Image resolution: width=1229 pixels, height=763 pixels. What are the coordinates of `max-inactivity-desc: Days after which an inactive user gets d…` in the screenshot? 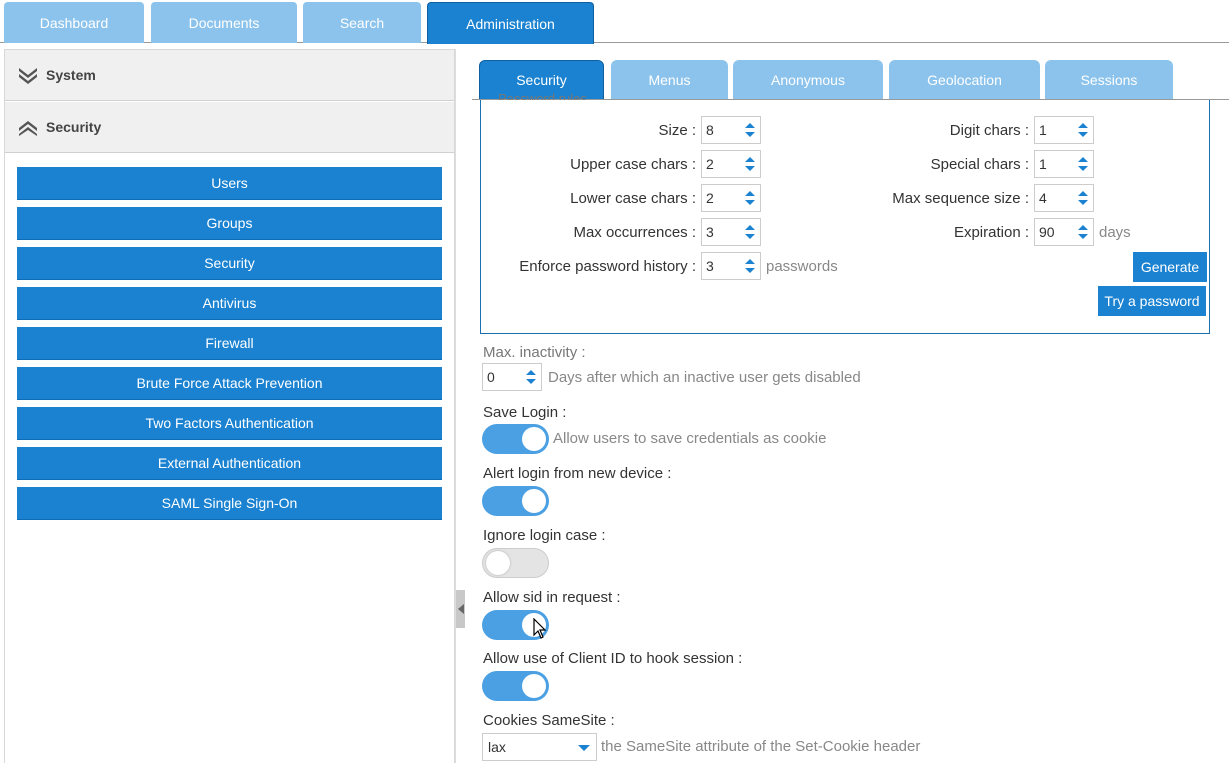 It's located at (704, 377).